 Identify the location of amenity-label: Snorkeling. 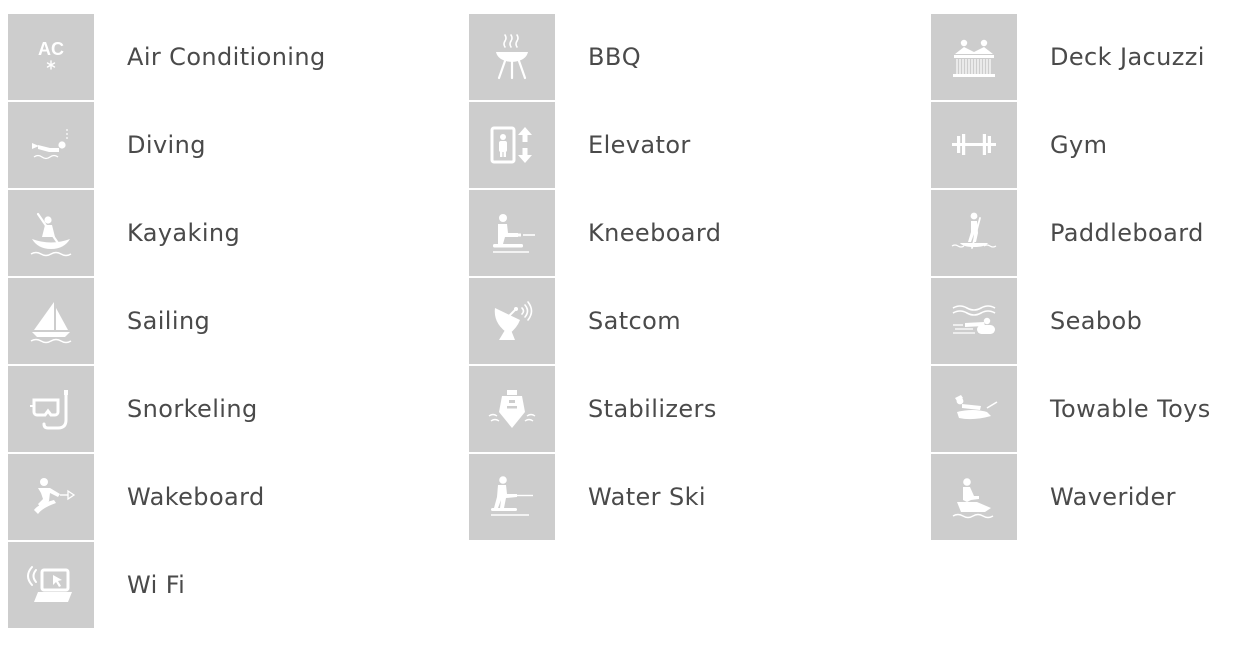
(192, 409).